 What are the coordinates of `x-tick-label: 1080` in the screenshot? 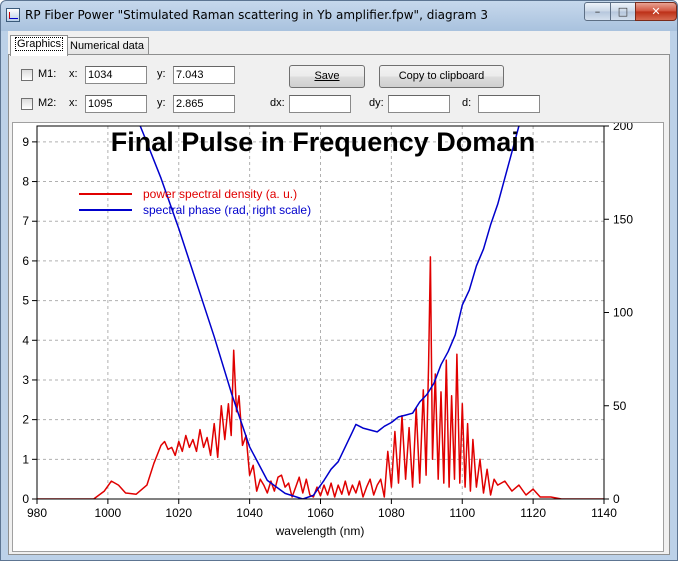 It's located at (391, 513).